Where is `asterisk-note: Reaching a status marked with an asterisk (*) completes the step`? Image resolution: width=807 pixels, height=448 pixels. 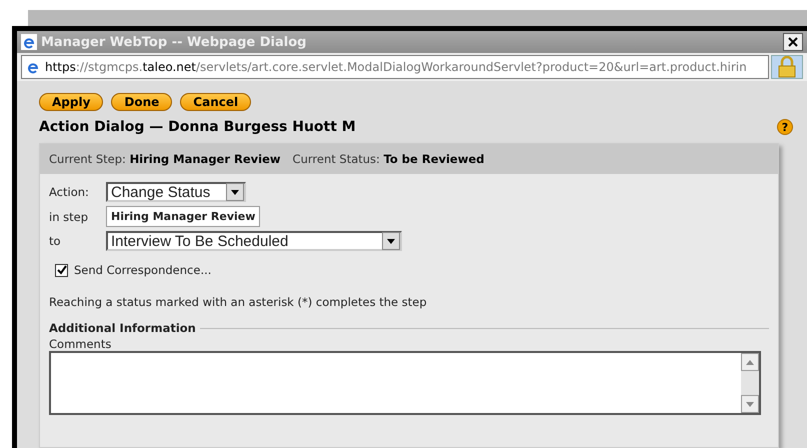
asterisk-note: Reaching a status marked with an asterisk (*) completes the step is located at coordinates (238, 302).